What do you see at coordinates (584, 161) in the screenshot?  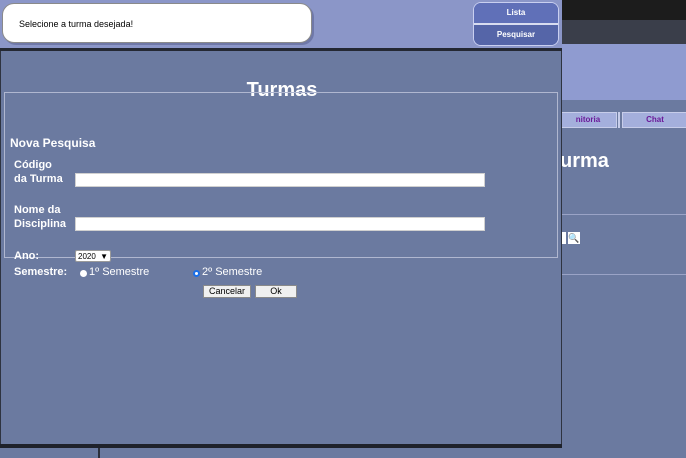 I see `background-page-title: urma` at bounding box center [584, 161].